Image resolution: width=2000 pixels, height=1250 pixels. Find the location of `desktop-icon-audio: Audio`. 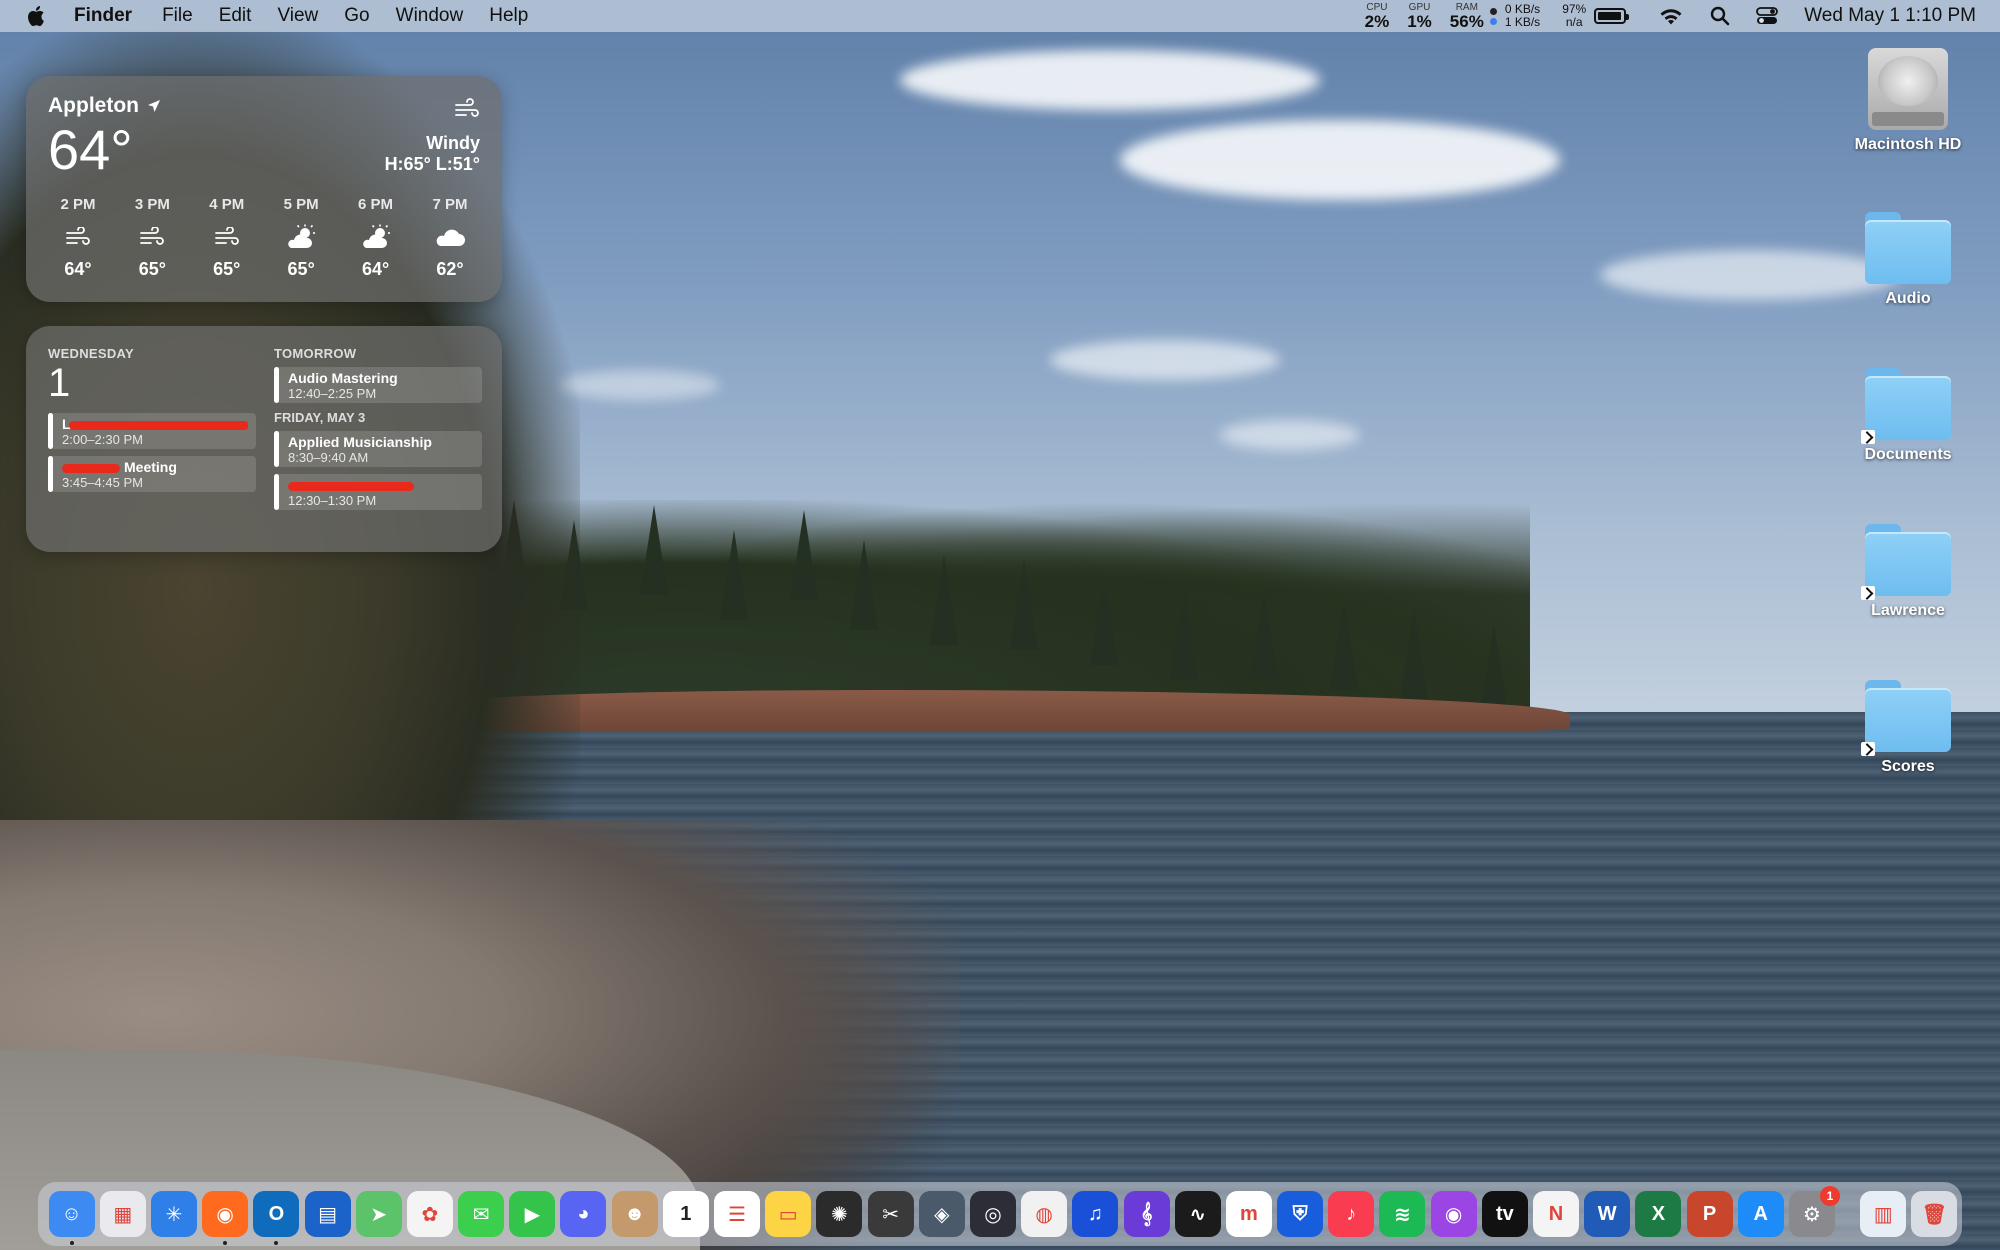

desktop-icon-audio: Audio is located at coordinates (1908, 260).